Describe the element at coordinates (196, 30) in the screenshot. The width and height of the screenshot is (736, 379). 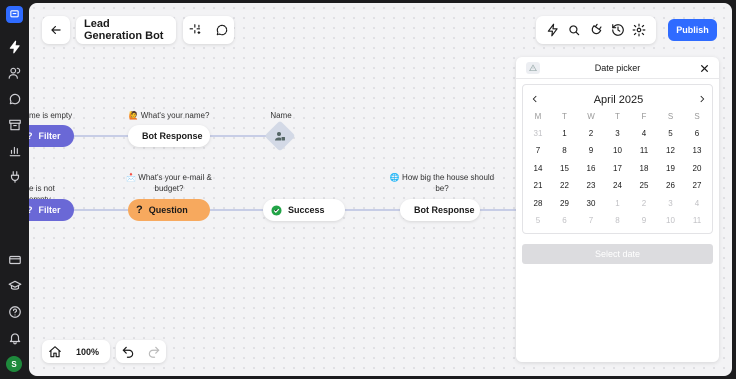
I see `sparkles-icon` at that location.